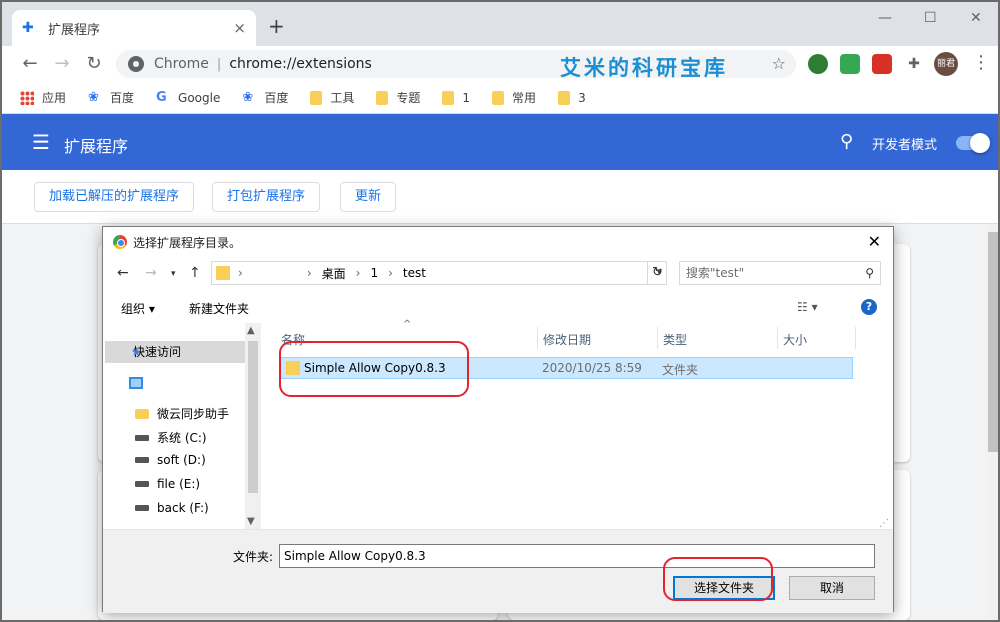 The width and height of the screenshot is (1000, 622). I want to click on google-icon: G, so click(161, 97).